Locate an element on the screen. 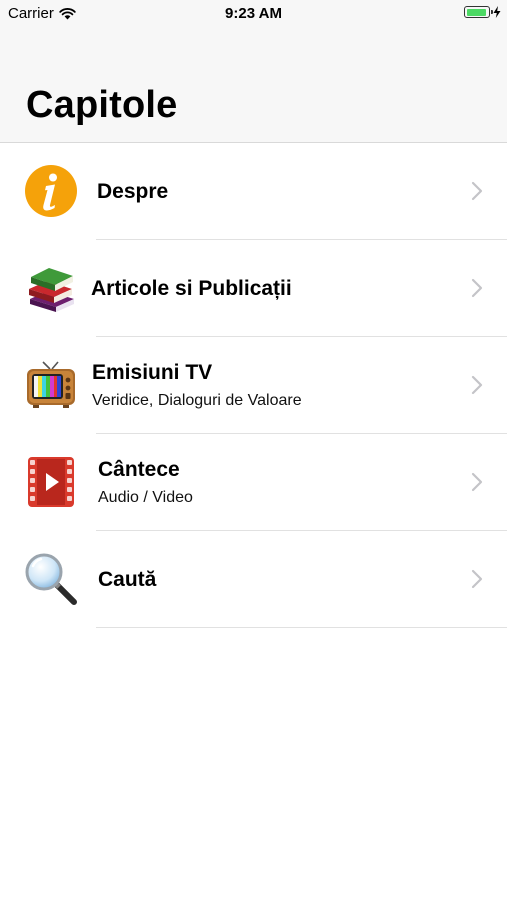 This screenshot has width=507, height=900. list-item-articole: Articole si Publicații is located at coordinates (253, 288).